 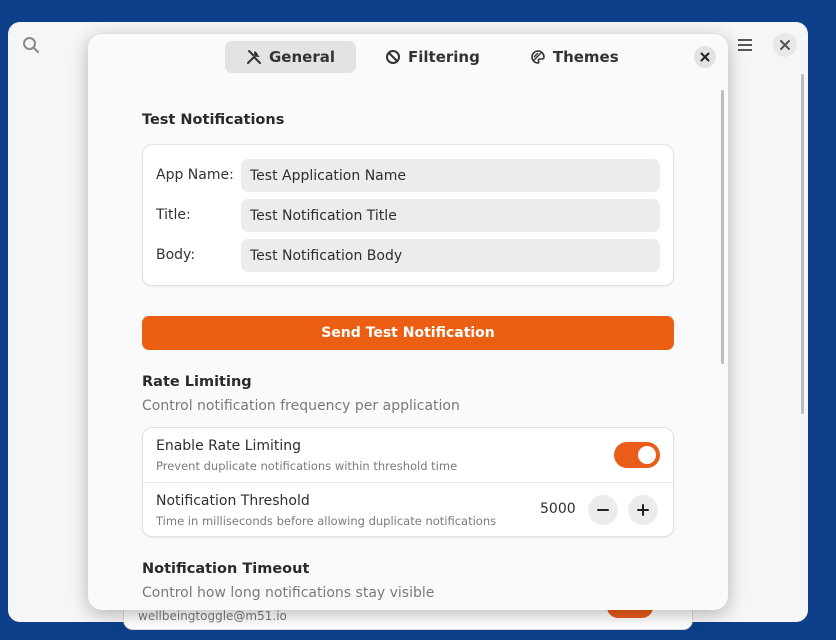 What do you see at coordinates (229, 446) in the screenshot?
I see `enable-rate-limiting-title: Enable Rate Limiting` at bounding box center [229, 446].